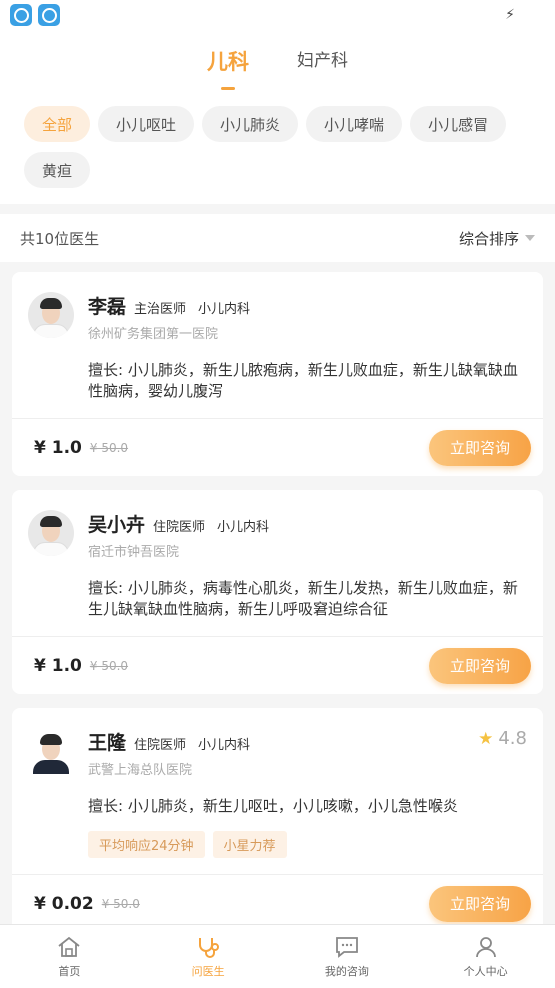 The width and height of the screenshot is (555, 988). What do you see at coordinates (146, 844) in the screenshot?
I see `response-time-tag: 平均响应24分钟` at bounding box center [146, 844].